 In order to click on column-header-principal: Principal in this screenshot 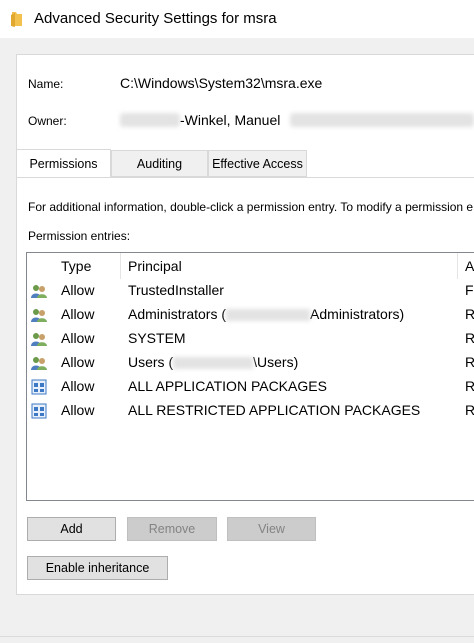, I will do `click(155, 266)`.